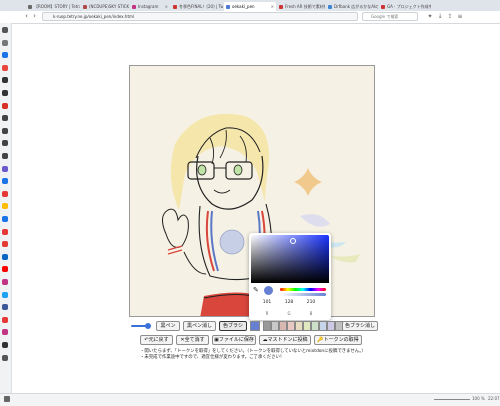 The width and height of the screenshot is (500, 406). I want to click on tab: oekaki_pen ×, so click(250, 6).